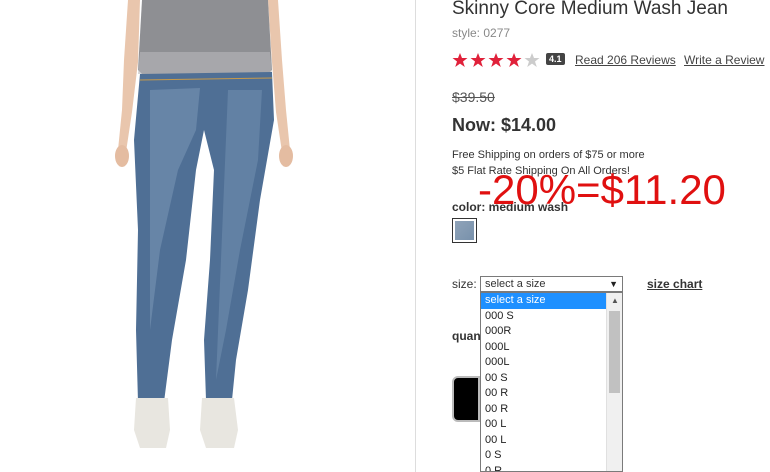 The height and width of the screenshot is (472, 770). Describe the element at coordinates (613, 284) in the screenshot. I see `dropdown-arrow-icon: ▼` at that location.